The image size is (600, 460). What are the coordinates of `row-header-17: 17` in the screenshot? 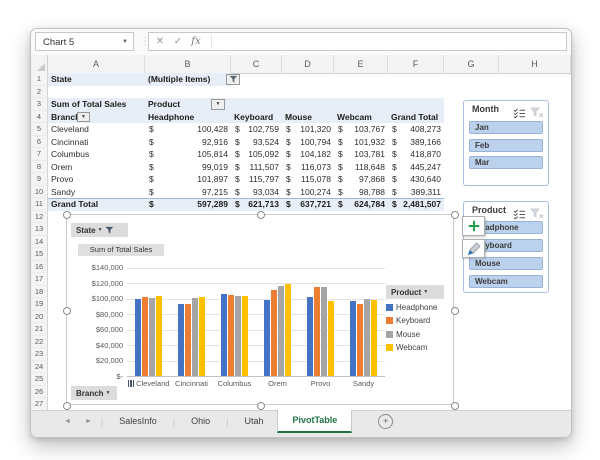 It's located at (39, 279).